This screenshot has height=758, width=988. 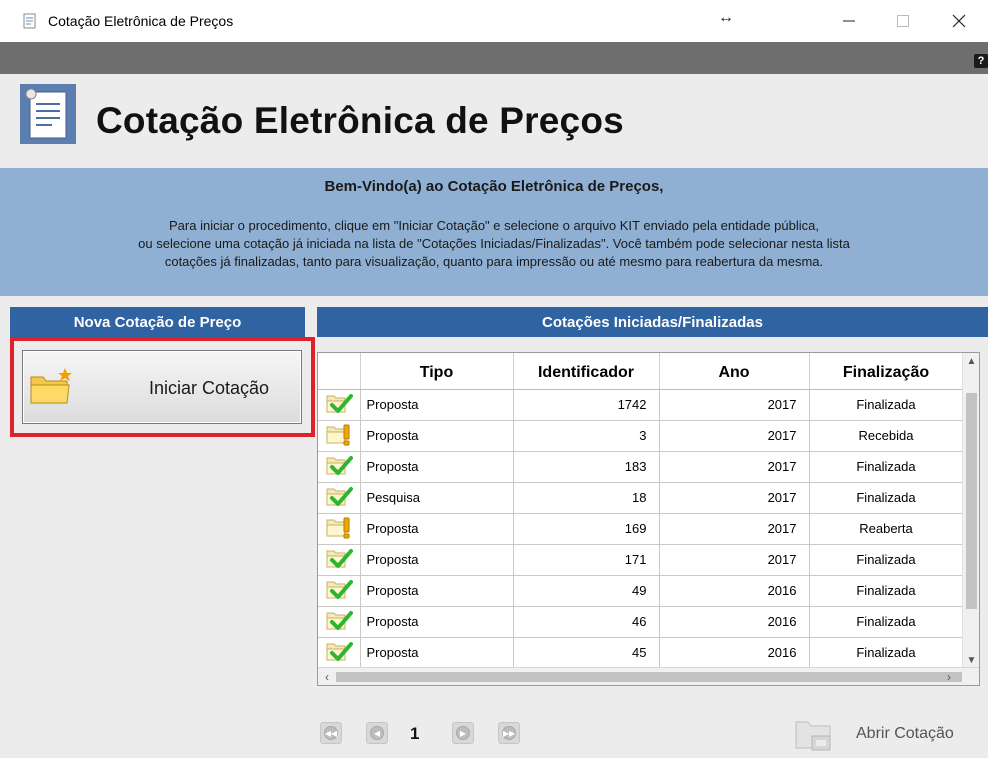 I want to click on horizontal-scrollbar: ‹ ›, so click(x=648, y=676).